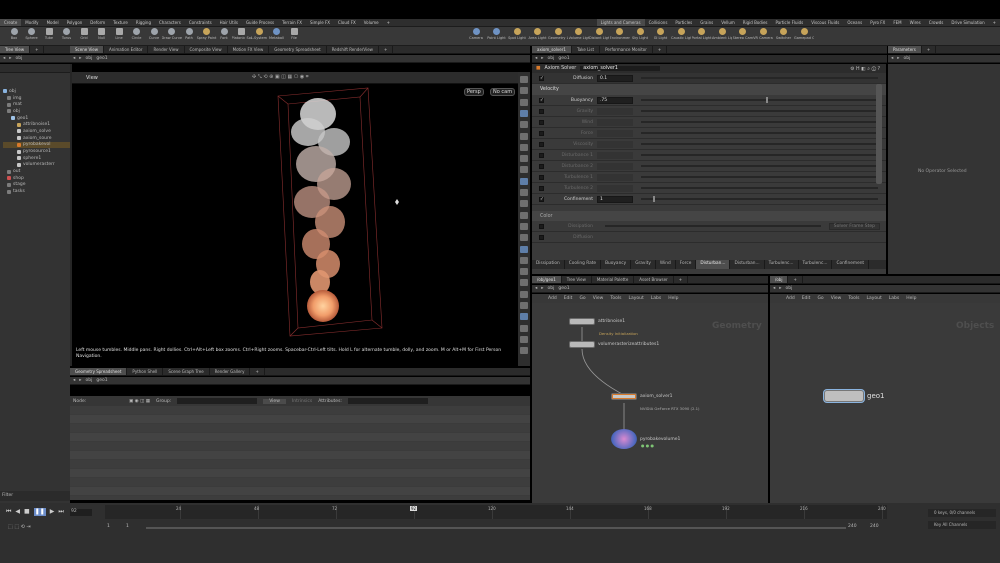 This screenshot has width=1000, height=563. I want to click on objects-menu-item: Help, so click(911, 298).